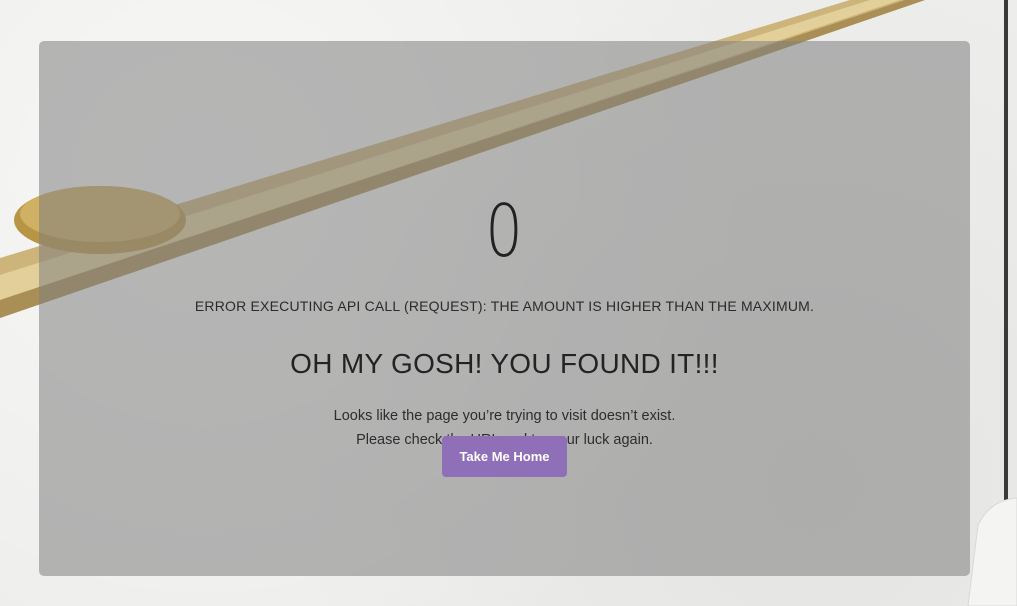 Image resolution: width=1017 pixels, height=606 pixels. Describe the element at coordinates (504, 231) in the screenshot. I see `error-code: 0` at that location.